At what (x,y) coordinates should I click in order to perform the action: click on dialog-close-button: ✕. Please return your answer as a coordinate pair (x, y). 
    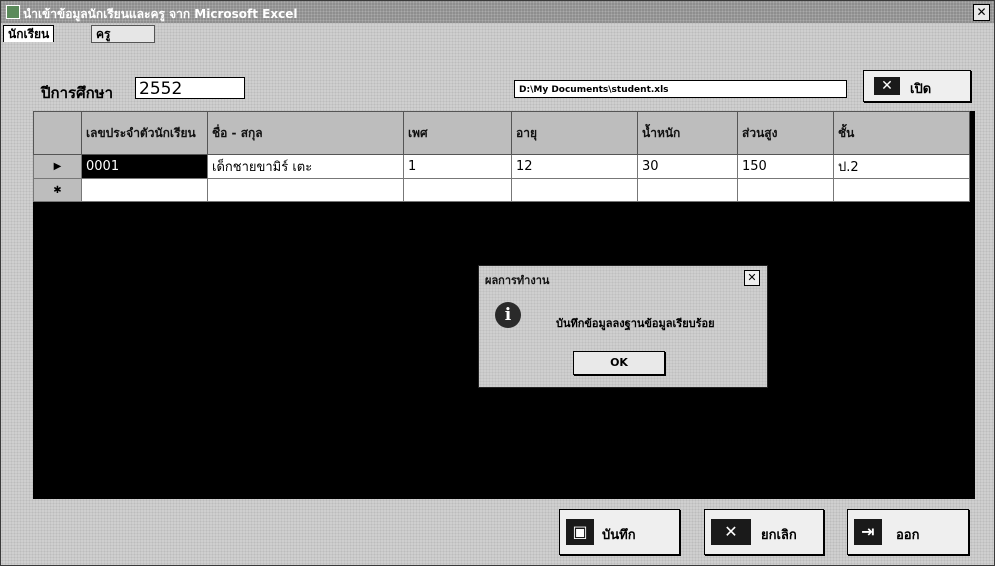
    Looking at the image, I should click on (752, 278).